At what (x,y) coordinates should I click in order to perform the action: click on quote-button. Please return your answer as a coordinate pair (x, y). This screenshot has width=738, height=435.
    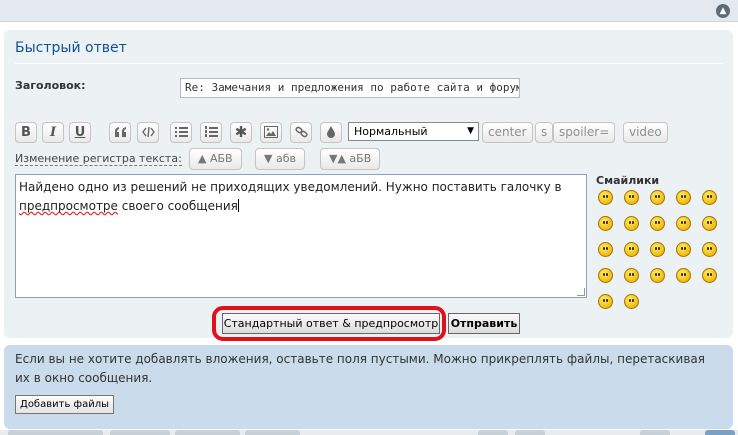
    Looking at the image, I should click on (120, 132).